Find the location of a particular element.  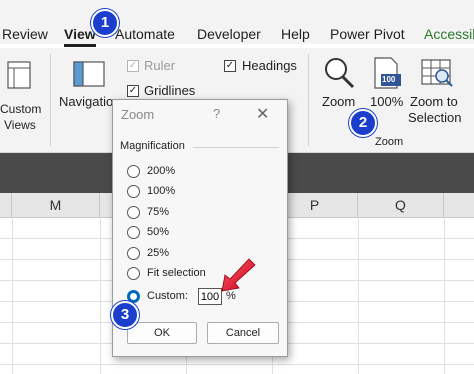

ruler-checkbox: ✓ is located at coordinates (133, 66).